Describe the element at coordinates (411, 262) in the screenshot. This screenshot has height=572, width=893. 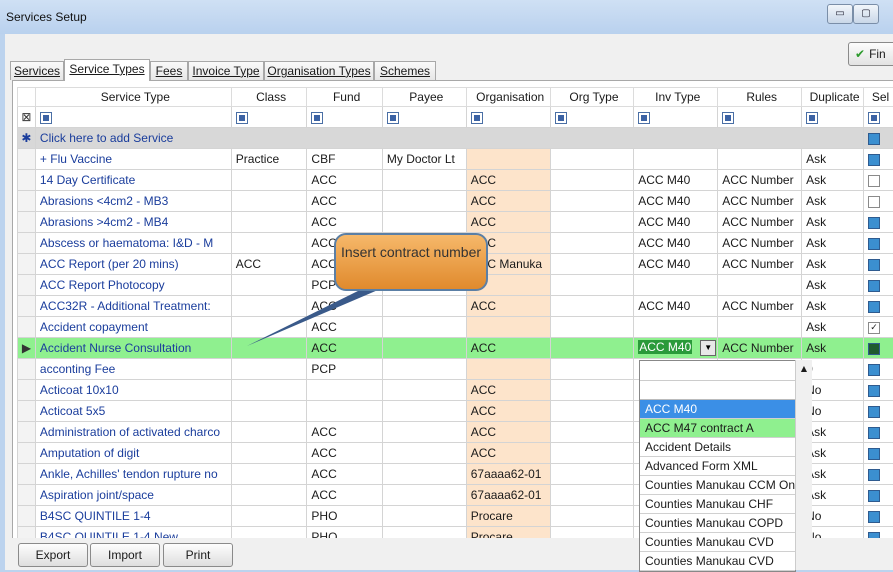
I see `callout-annotation: Insert contract number` at that location.